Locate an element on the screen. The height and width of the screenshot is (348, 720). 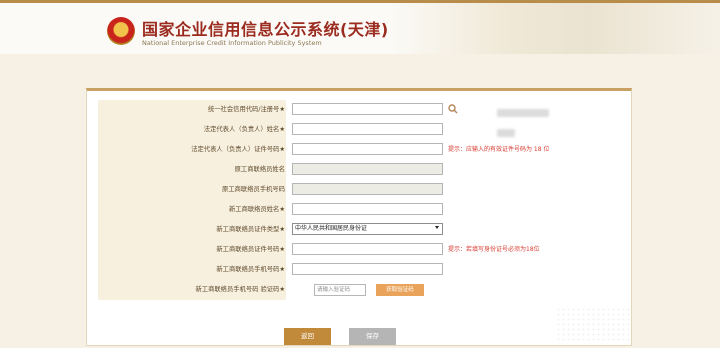
form-row-legal-rep-name: 法定代表人（负责人）姓名★ is located at coordinates (359, 130).